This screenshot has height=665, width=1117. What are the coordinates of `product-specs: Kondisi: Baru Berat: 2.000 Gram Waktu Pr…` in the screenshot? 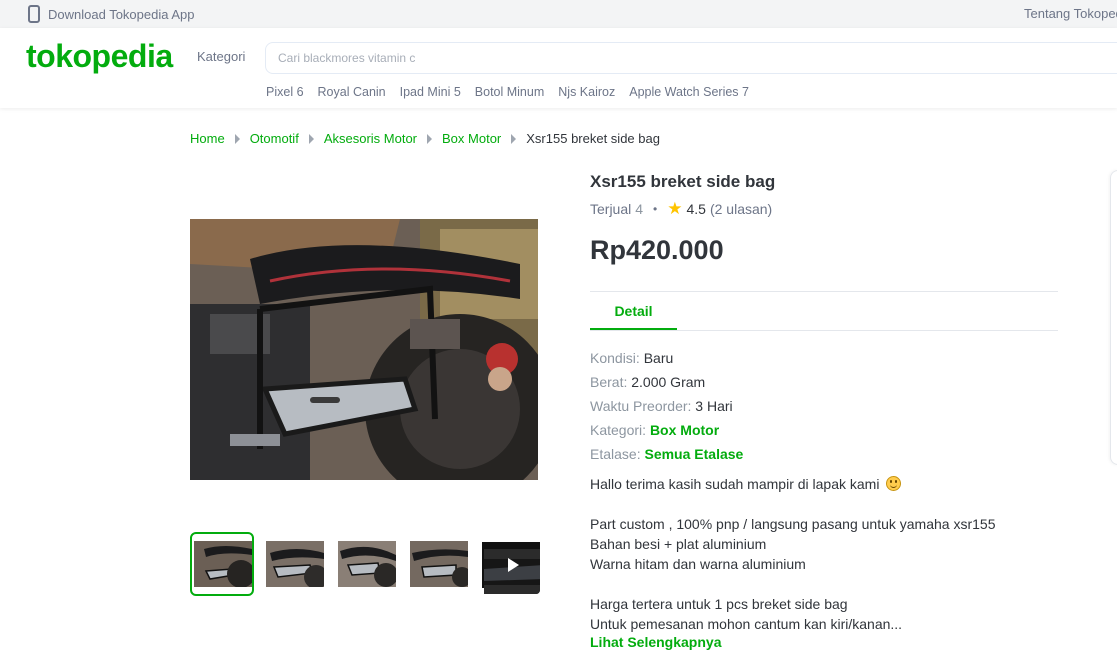 It's located at (666, 406).